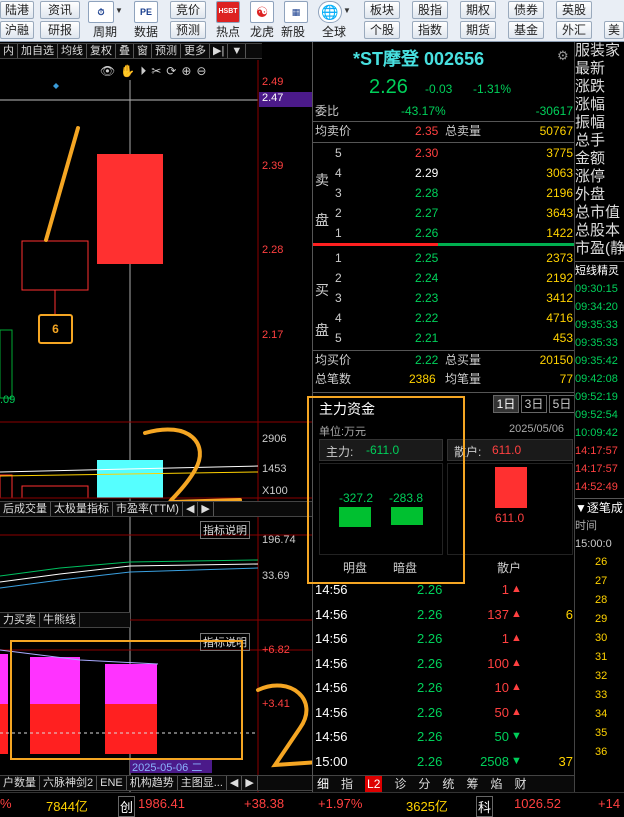  What do you see at coordinates (444, 614) in the screenshot?
I see `tick-row: 14:56 2.26 137 ▲ 6` at bounding box center [444, 614].